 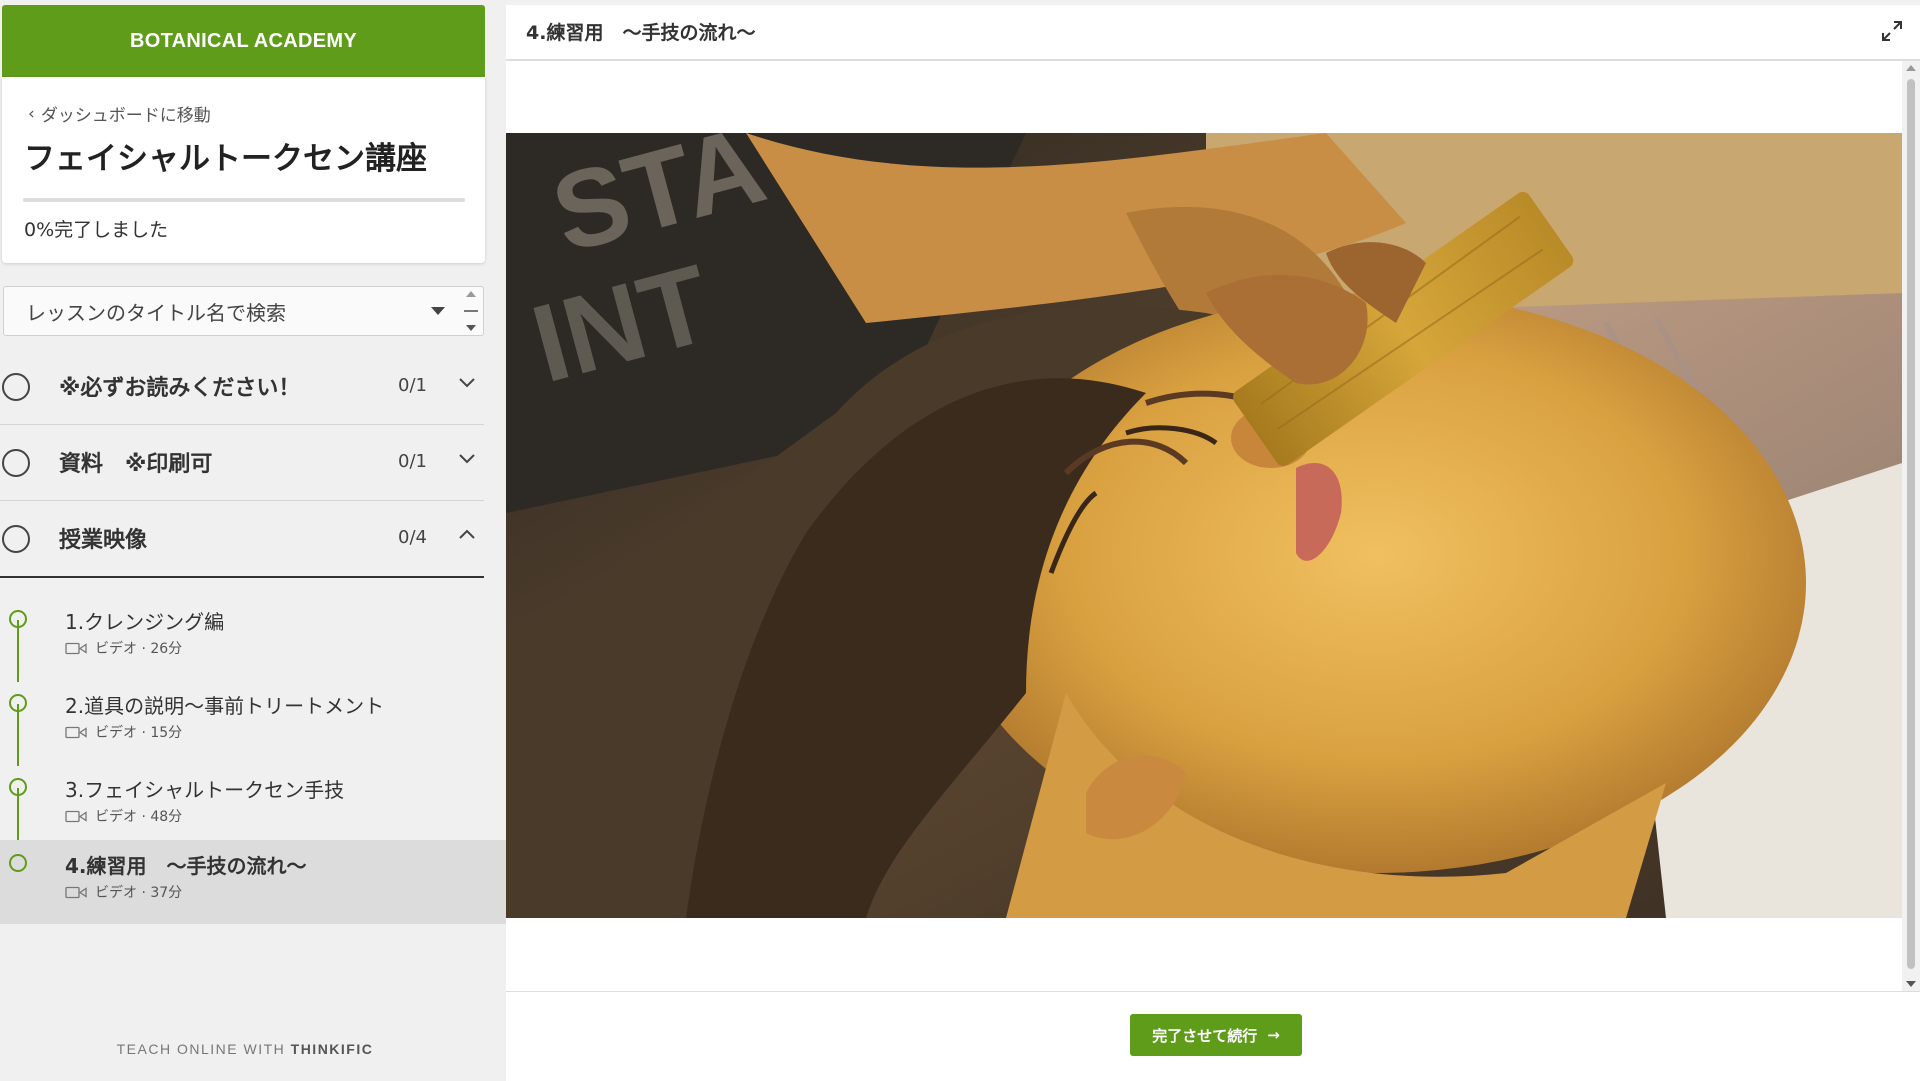 I want to click on lesson-header: 4.練習用 〜手技の流れ〜, so click(x=1213, y=33).